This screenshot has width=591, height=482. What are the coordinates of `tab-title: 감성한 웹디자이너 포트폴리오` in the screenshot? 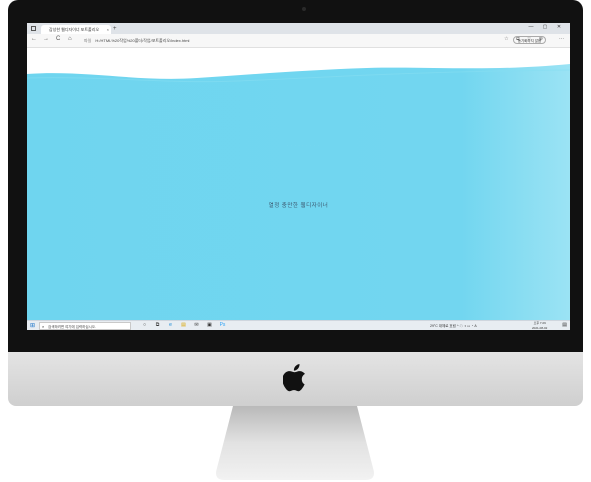 It's located at (74, 29).